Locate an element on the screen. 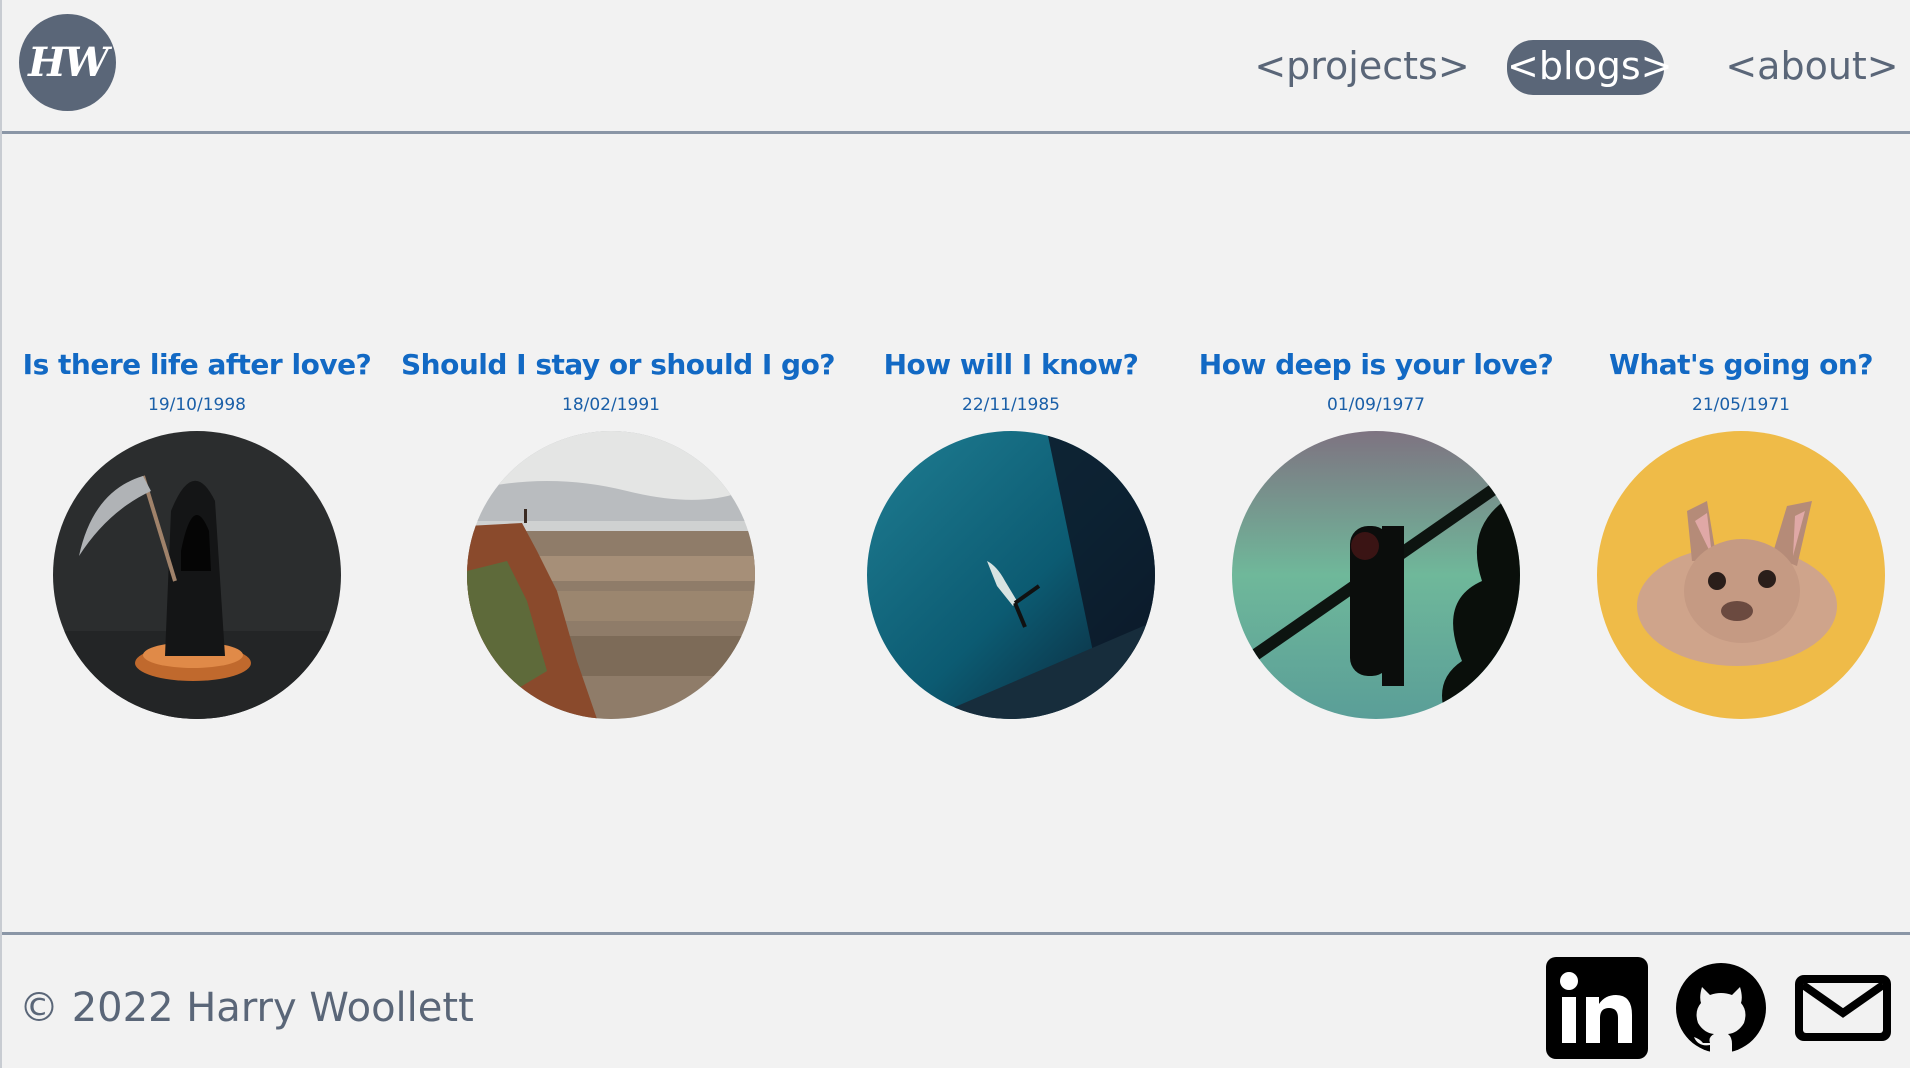 The width and height of the screenshot is (1910, 1068). blog-title: Is there life after love? is located at coordinates (203, 365).